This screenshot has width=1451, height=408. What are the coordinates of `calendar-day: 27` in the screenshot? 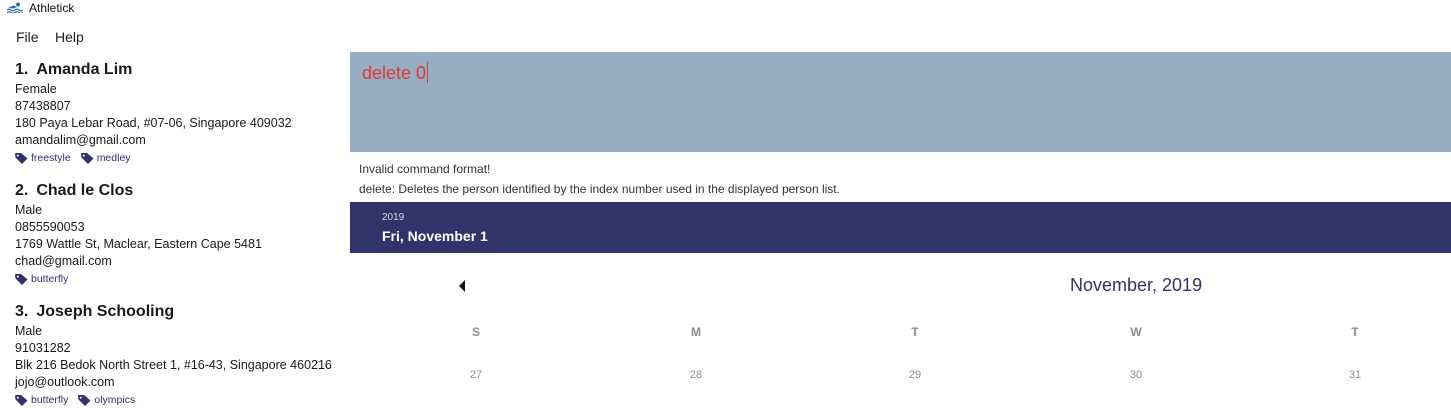 It's located at (476, 375).